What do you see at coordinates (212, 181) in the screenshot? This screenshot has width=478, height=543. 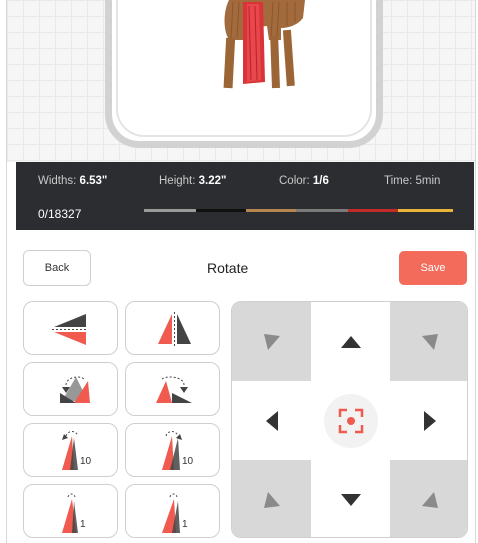 I see `height-value: 3.22"` at bounding box center [212, 181].